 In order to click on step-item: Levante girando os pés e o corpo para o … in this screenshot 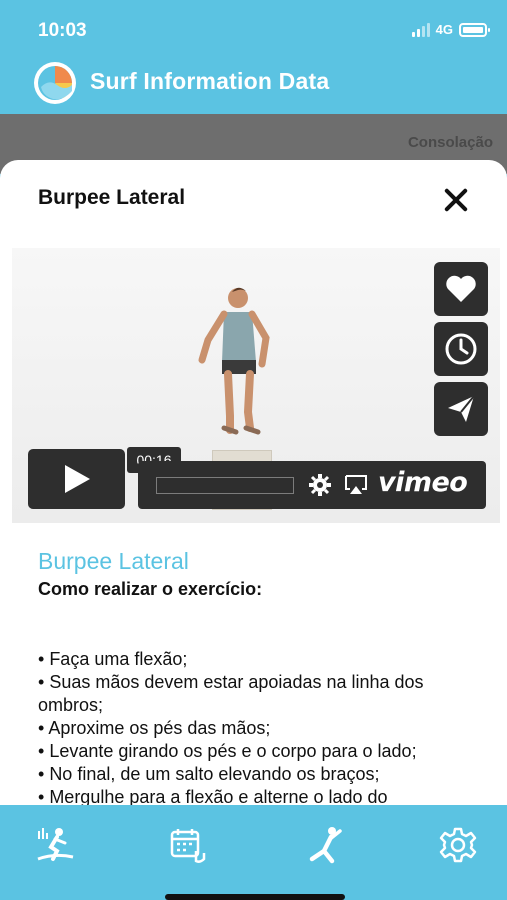, I will do `click(258, 751)`.